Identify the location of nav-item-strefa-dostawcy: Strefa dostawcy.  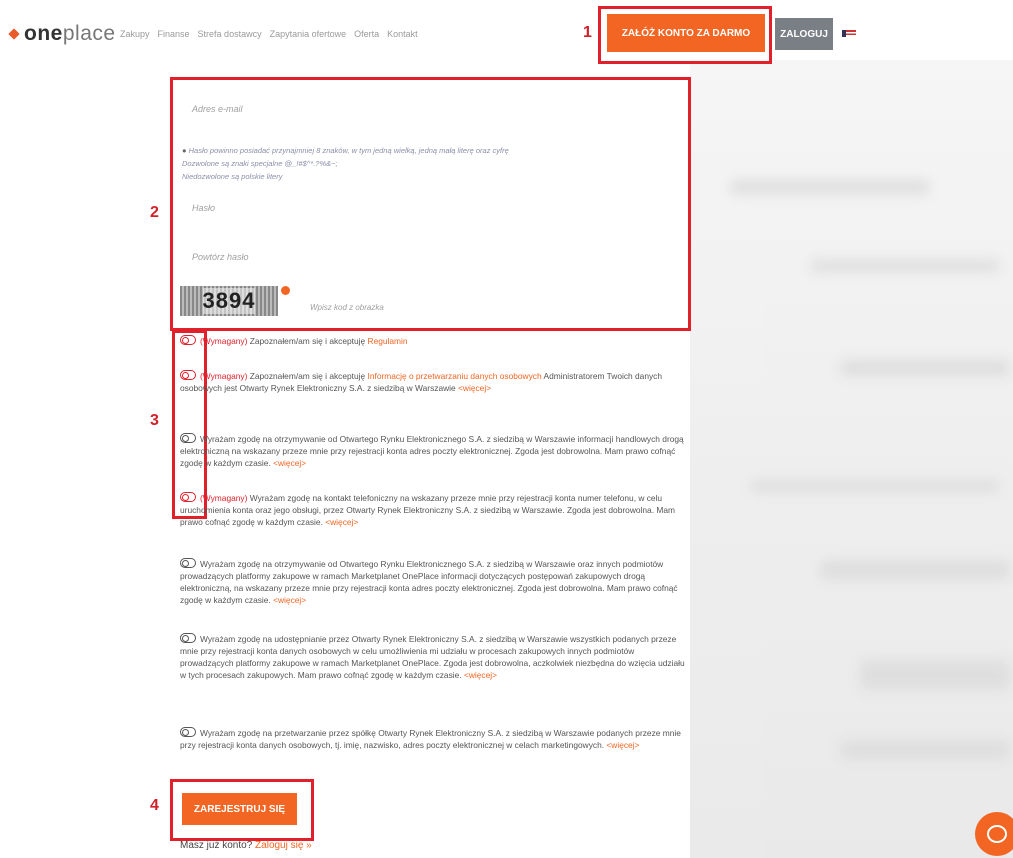
(230, 34).